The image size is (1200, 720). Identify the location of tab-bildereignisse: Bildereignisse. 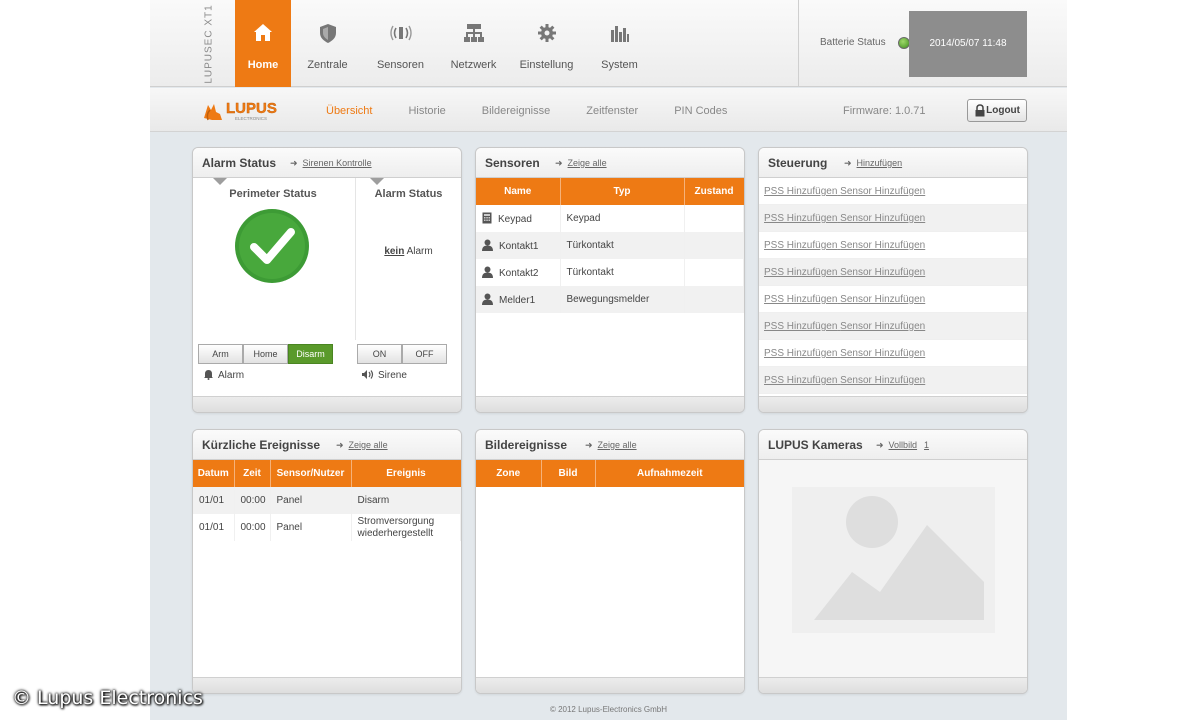
(516, 110).